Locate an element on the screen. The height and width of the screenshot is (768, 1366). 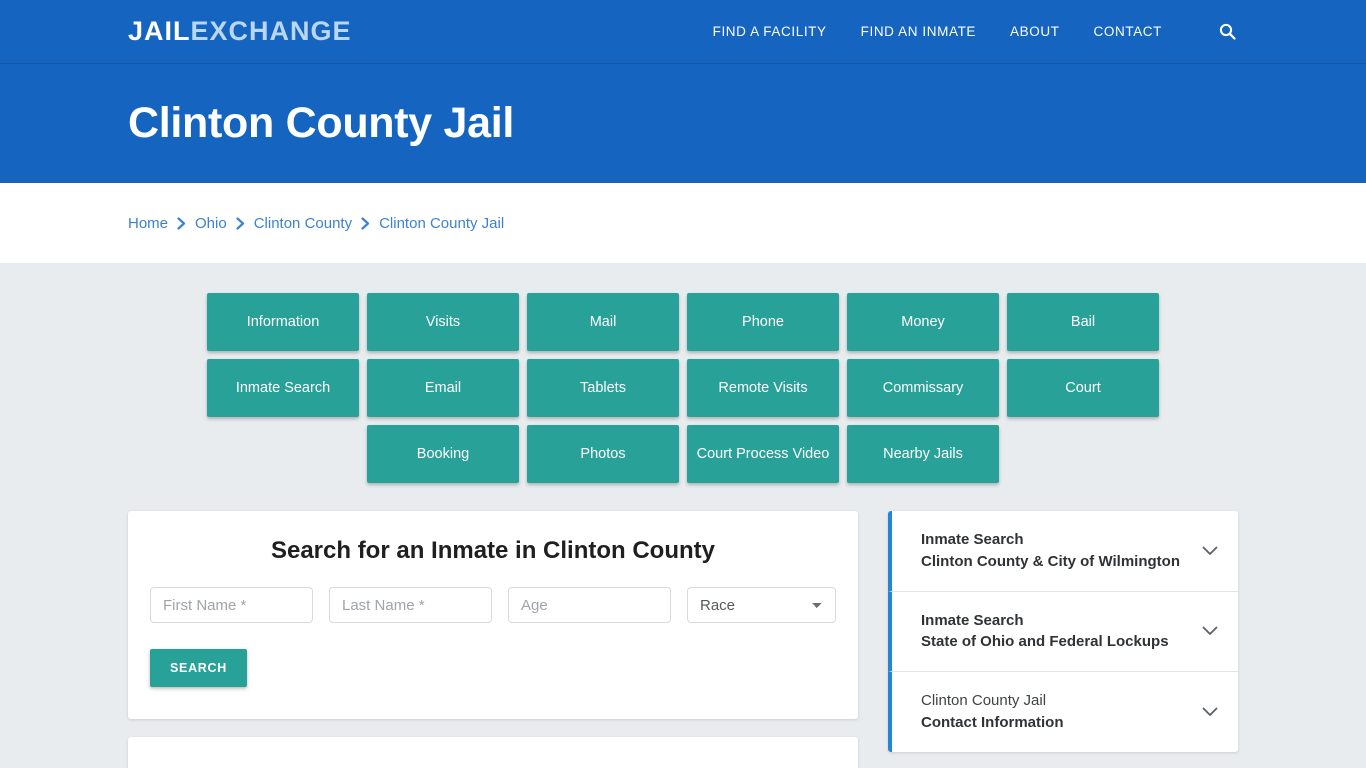
nav-item-about: ABOUT is located at coordinates (1035, 31).